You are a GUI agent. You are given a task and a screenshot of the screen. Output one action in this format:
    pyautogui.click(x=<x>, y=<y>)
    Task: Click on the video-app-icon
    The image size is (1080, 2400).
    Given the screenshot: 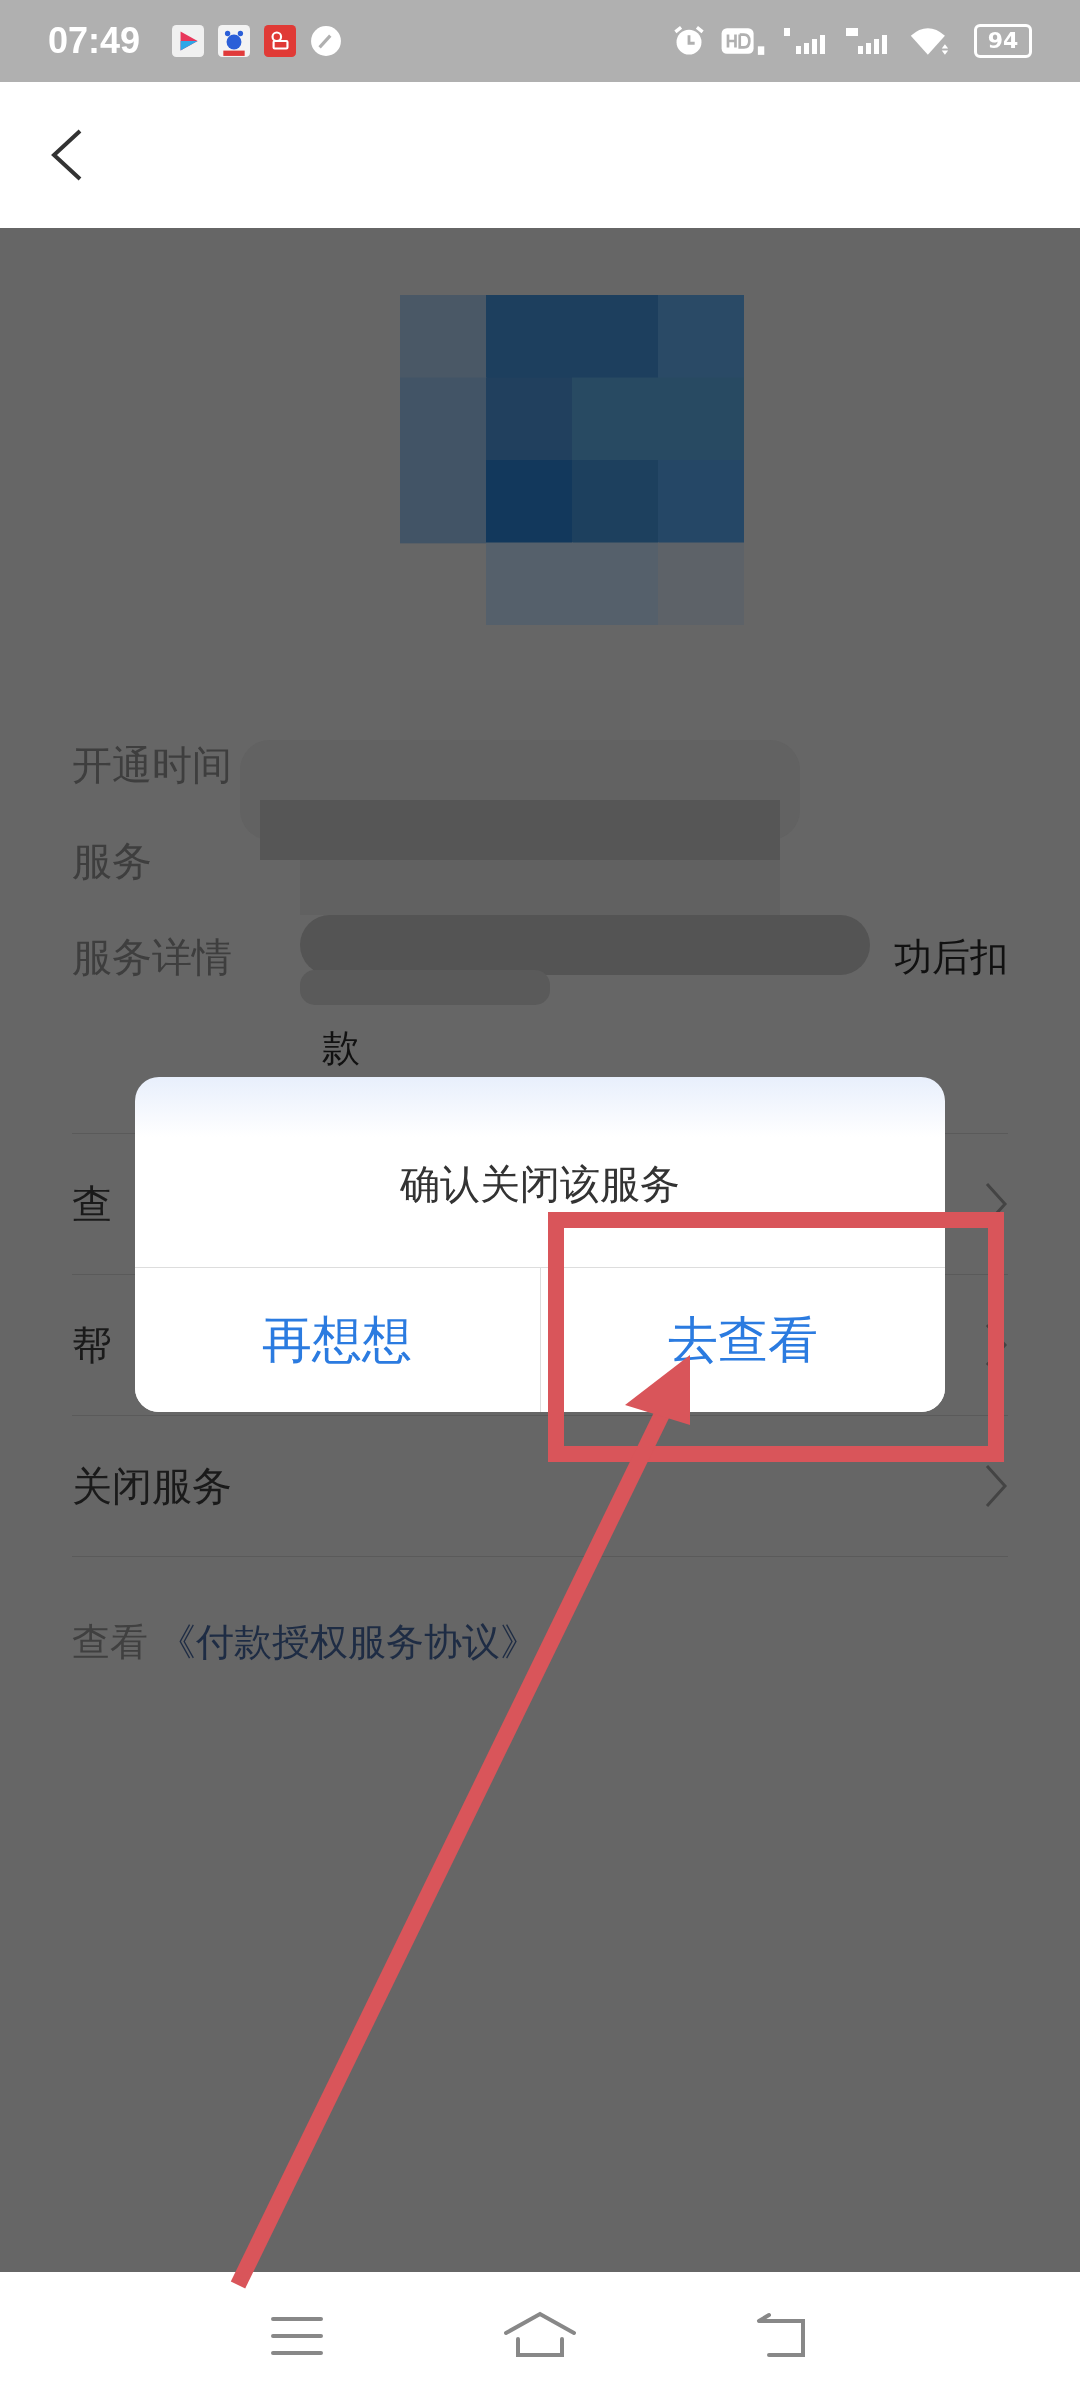 What is the action you would take?
    pyautogui.click(x=280, y=41)
    